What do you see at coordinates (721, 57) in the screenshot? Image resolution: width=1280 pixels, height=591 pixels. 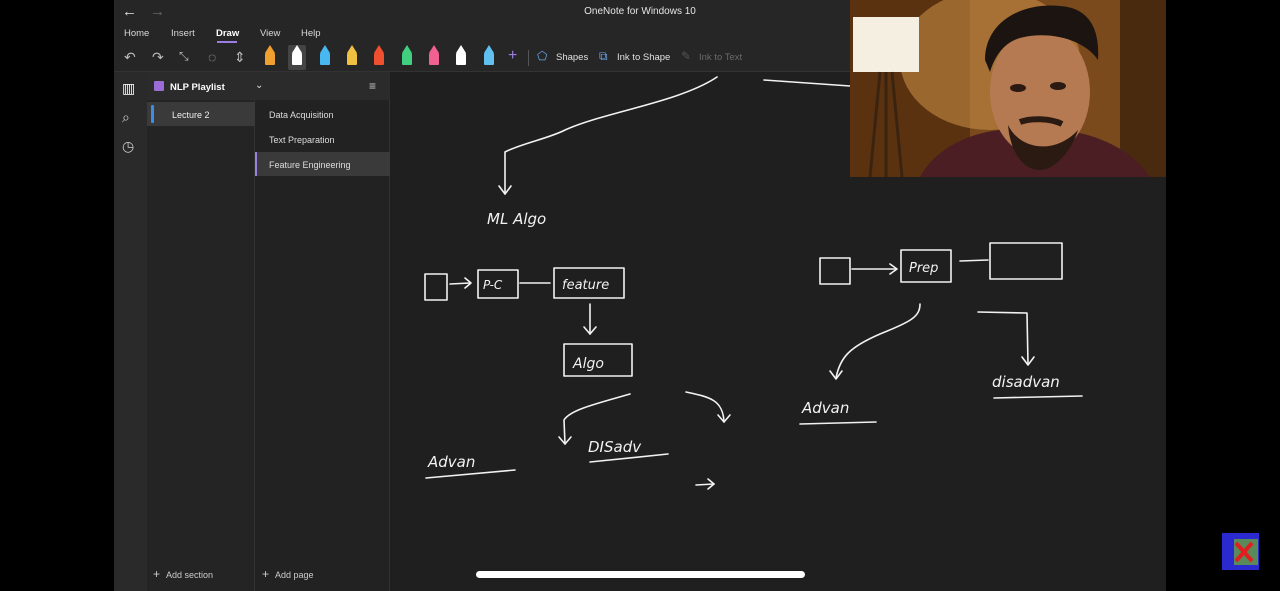 I see `ink-to-text-button: Ink to Text` at bounding box center [721, 57].